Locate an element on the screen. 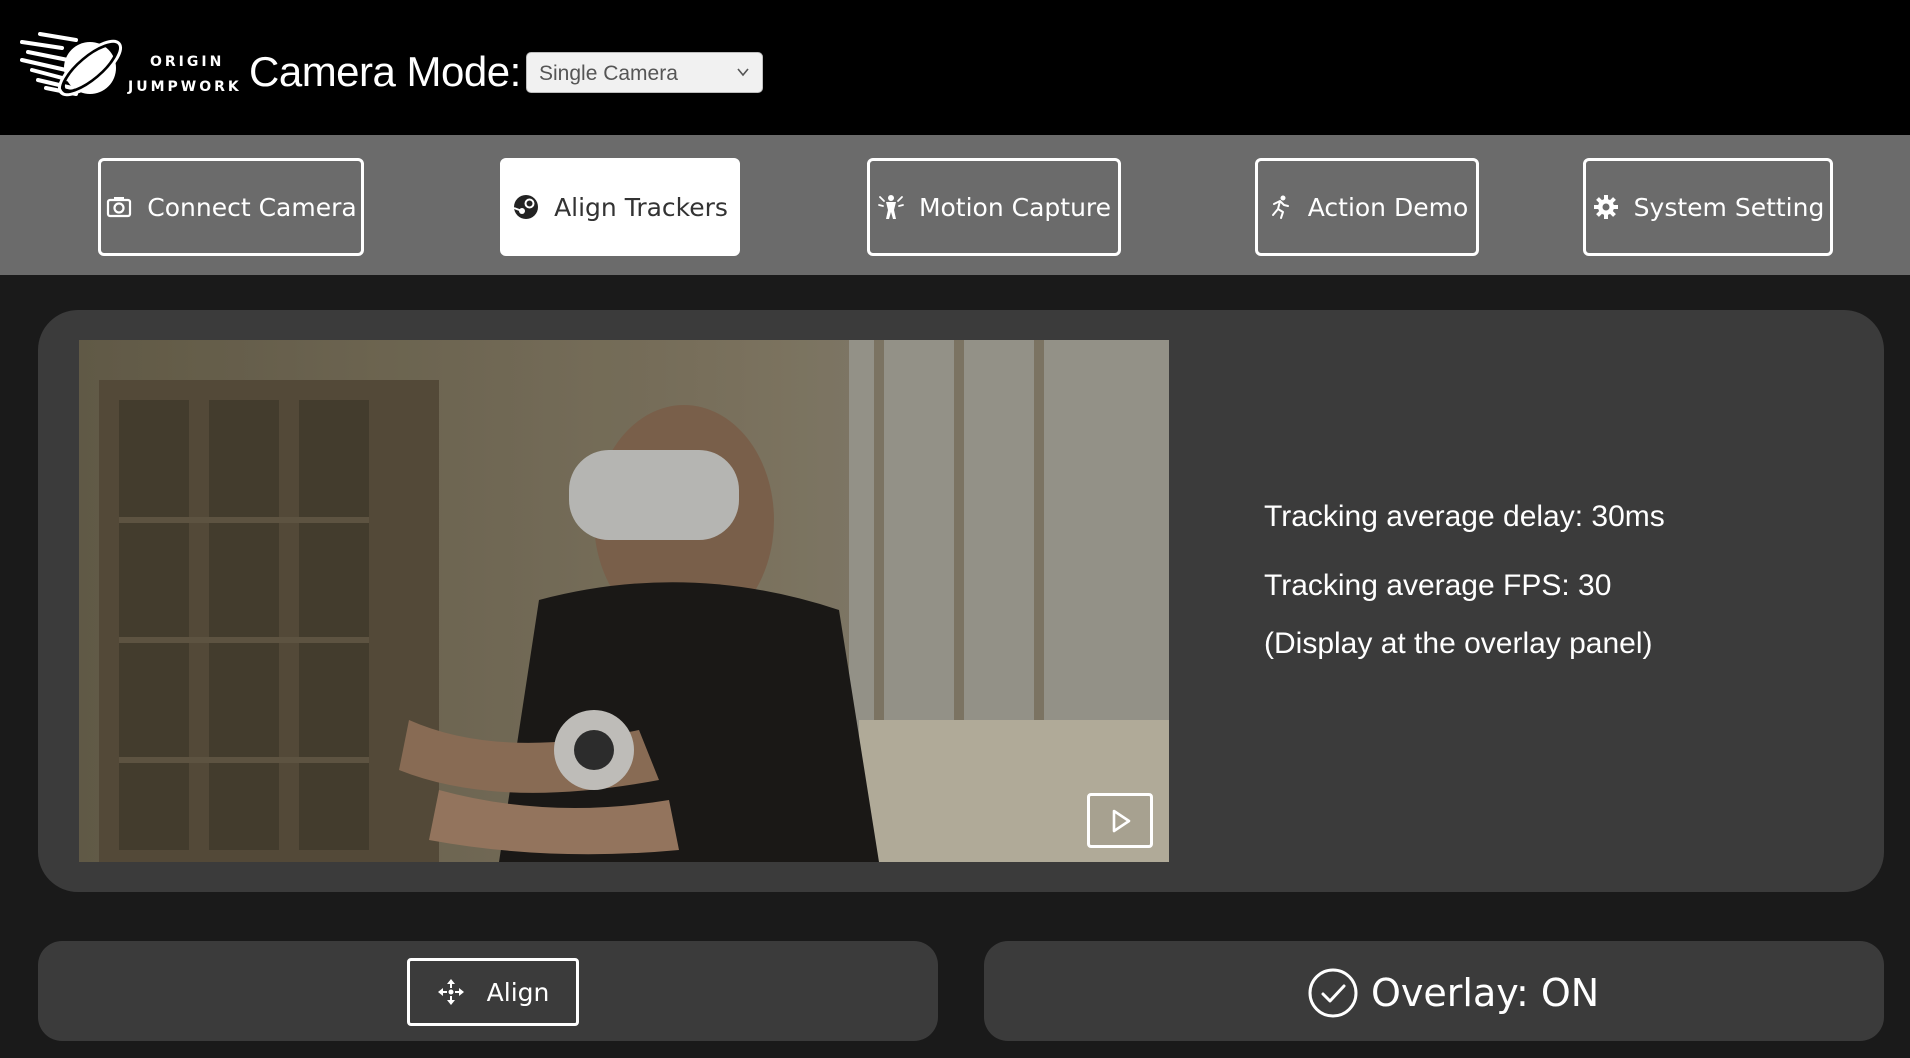 The height and width of the screenshot is (1058, 1910). video-play-button is located at coordinates (1120, 820).